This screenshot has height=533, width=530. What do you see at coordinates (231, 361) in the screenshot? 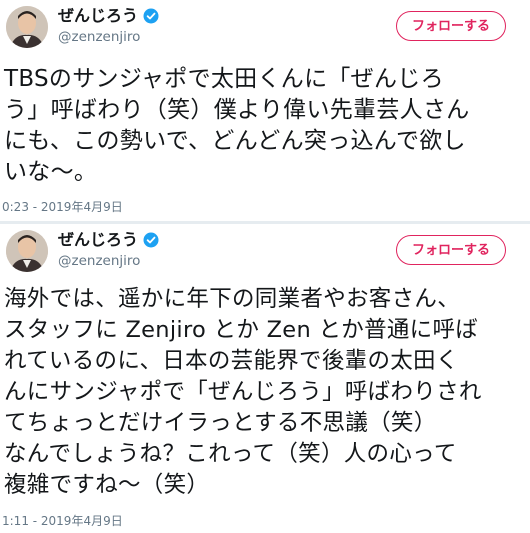
I see `tweet-text-line: れているのに、日本の芸能界で後輩の太田く` at bounding box center [231, 361].